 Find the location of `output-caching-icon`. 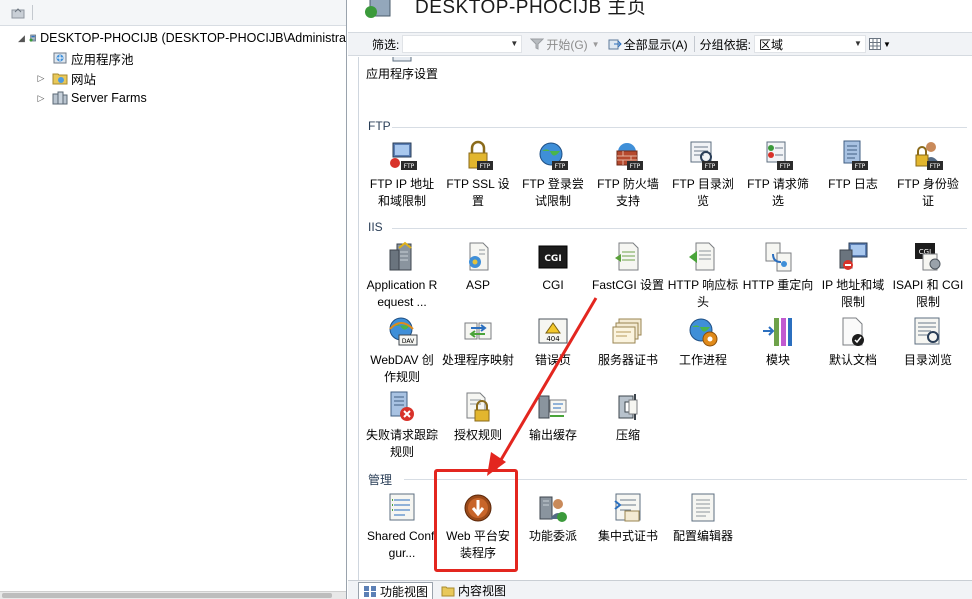

output-caching-icon is located at coordinates (552, 407).